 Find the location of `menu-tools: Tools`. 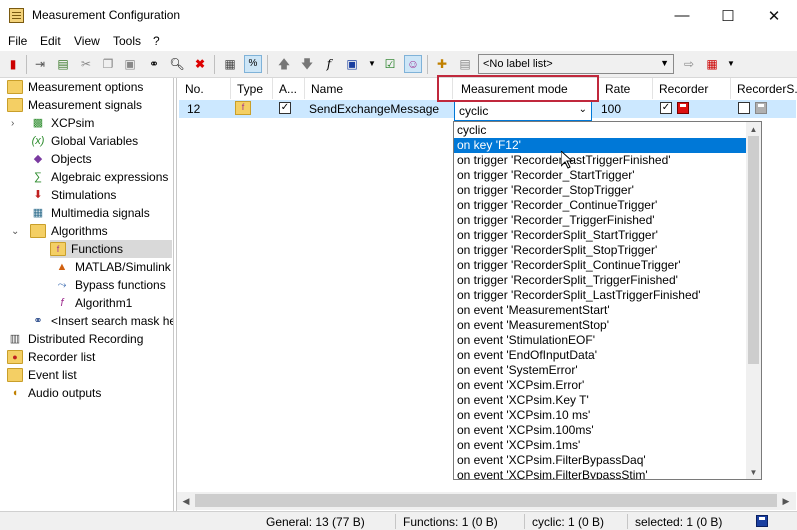

menu-tools: Tools is located at coordinates (127, 41).